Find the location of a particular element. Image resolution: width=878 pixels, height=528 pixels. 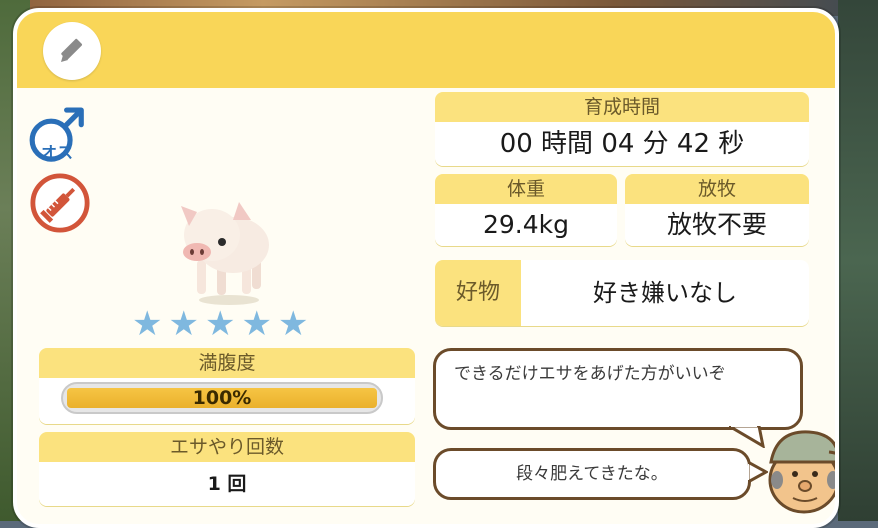

gender-label: オス is located at coordinates (56, 152).